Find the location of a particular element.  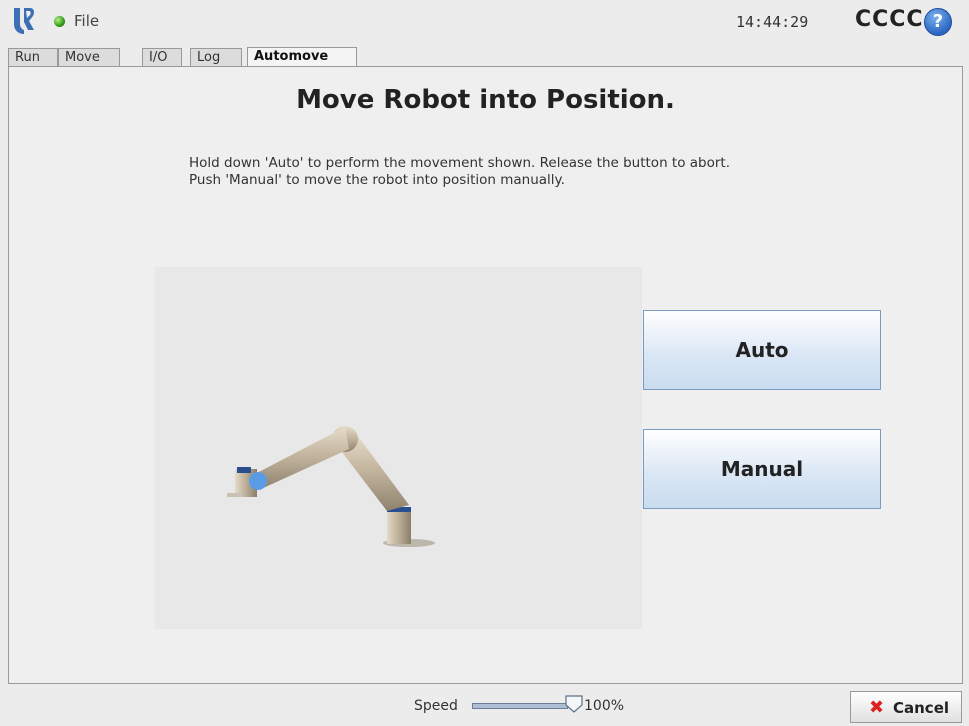

top-bar: File 14:44:29 CCCC ? is located at coordinates (484, 22).